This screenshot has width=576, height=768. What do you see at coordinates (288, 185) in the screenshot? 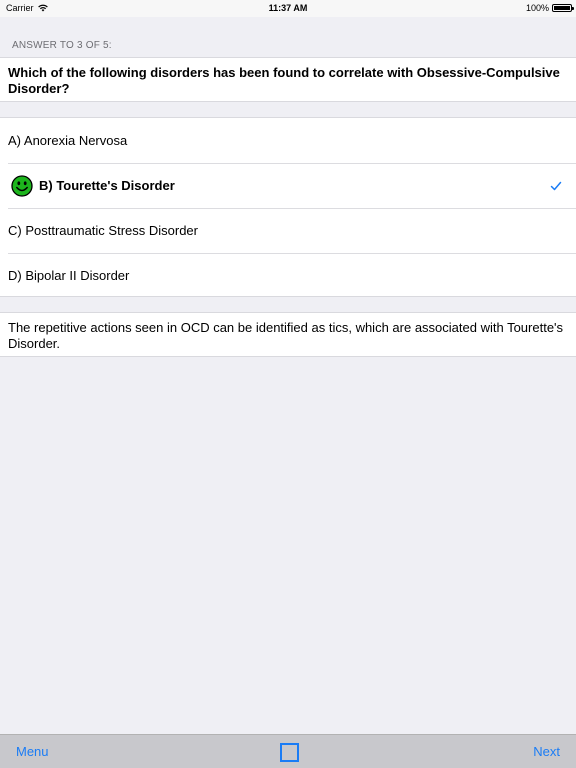
I see `answer-option-b: B) Tourette's Disorder` at bounding box center [288, 185].